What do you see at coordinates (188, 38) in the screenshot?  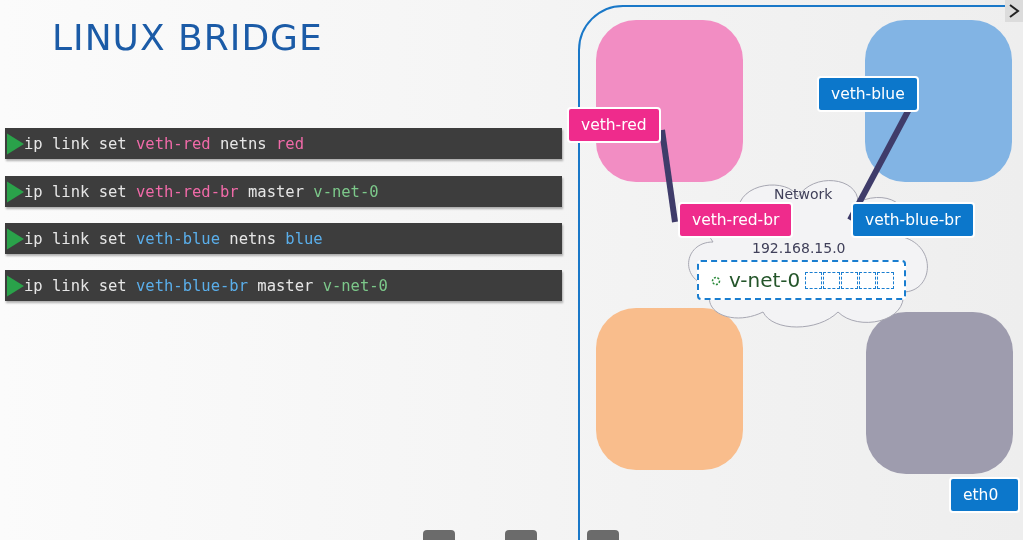 I see `slide-title: LINUX BRIDGE` at bounding box center [188, 38].